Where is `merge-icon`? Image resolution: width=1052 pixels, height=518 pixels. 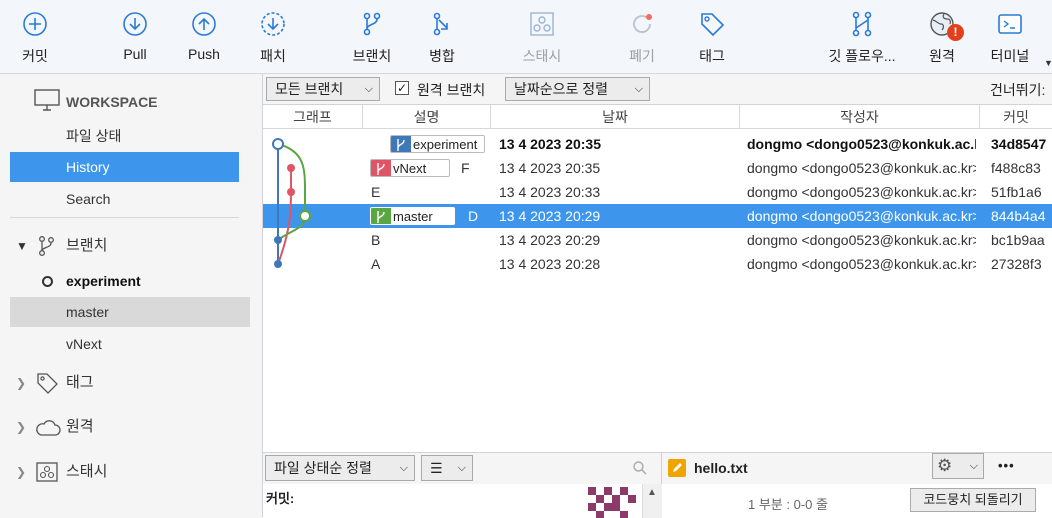
merge-icon is located at coordinates (440, 24).